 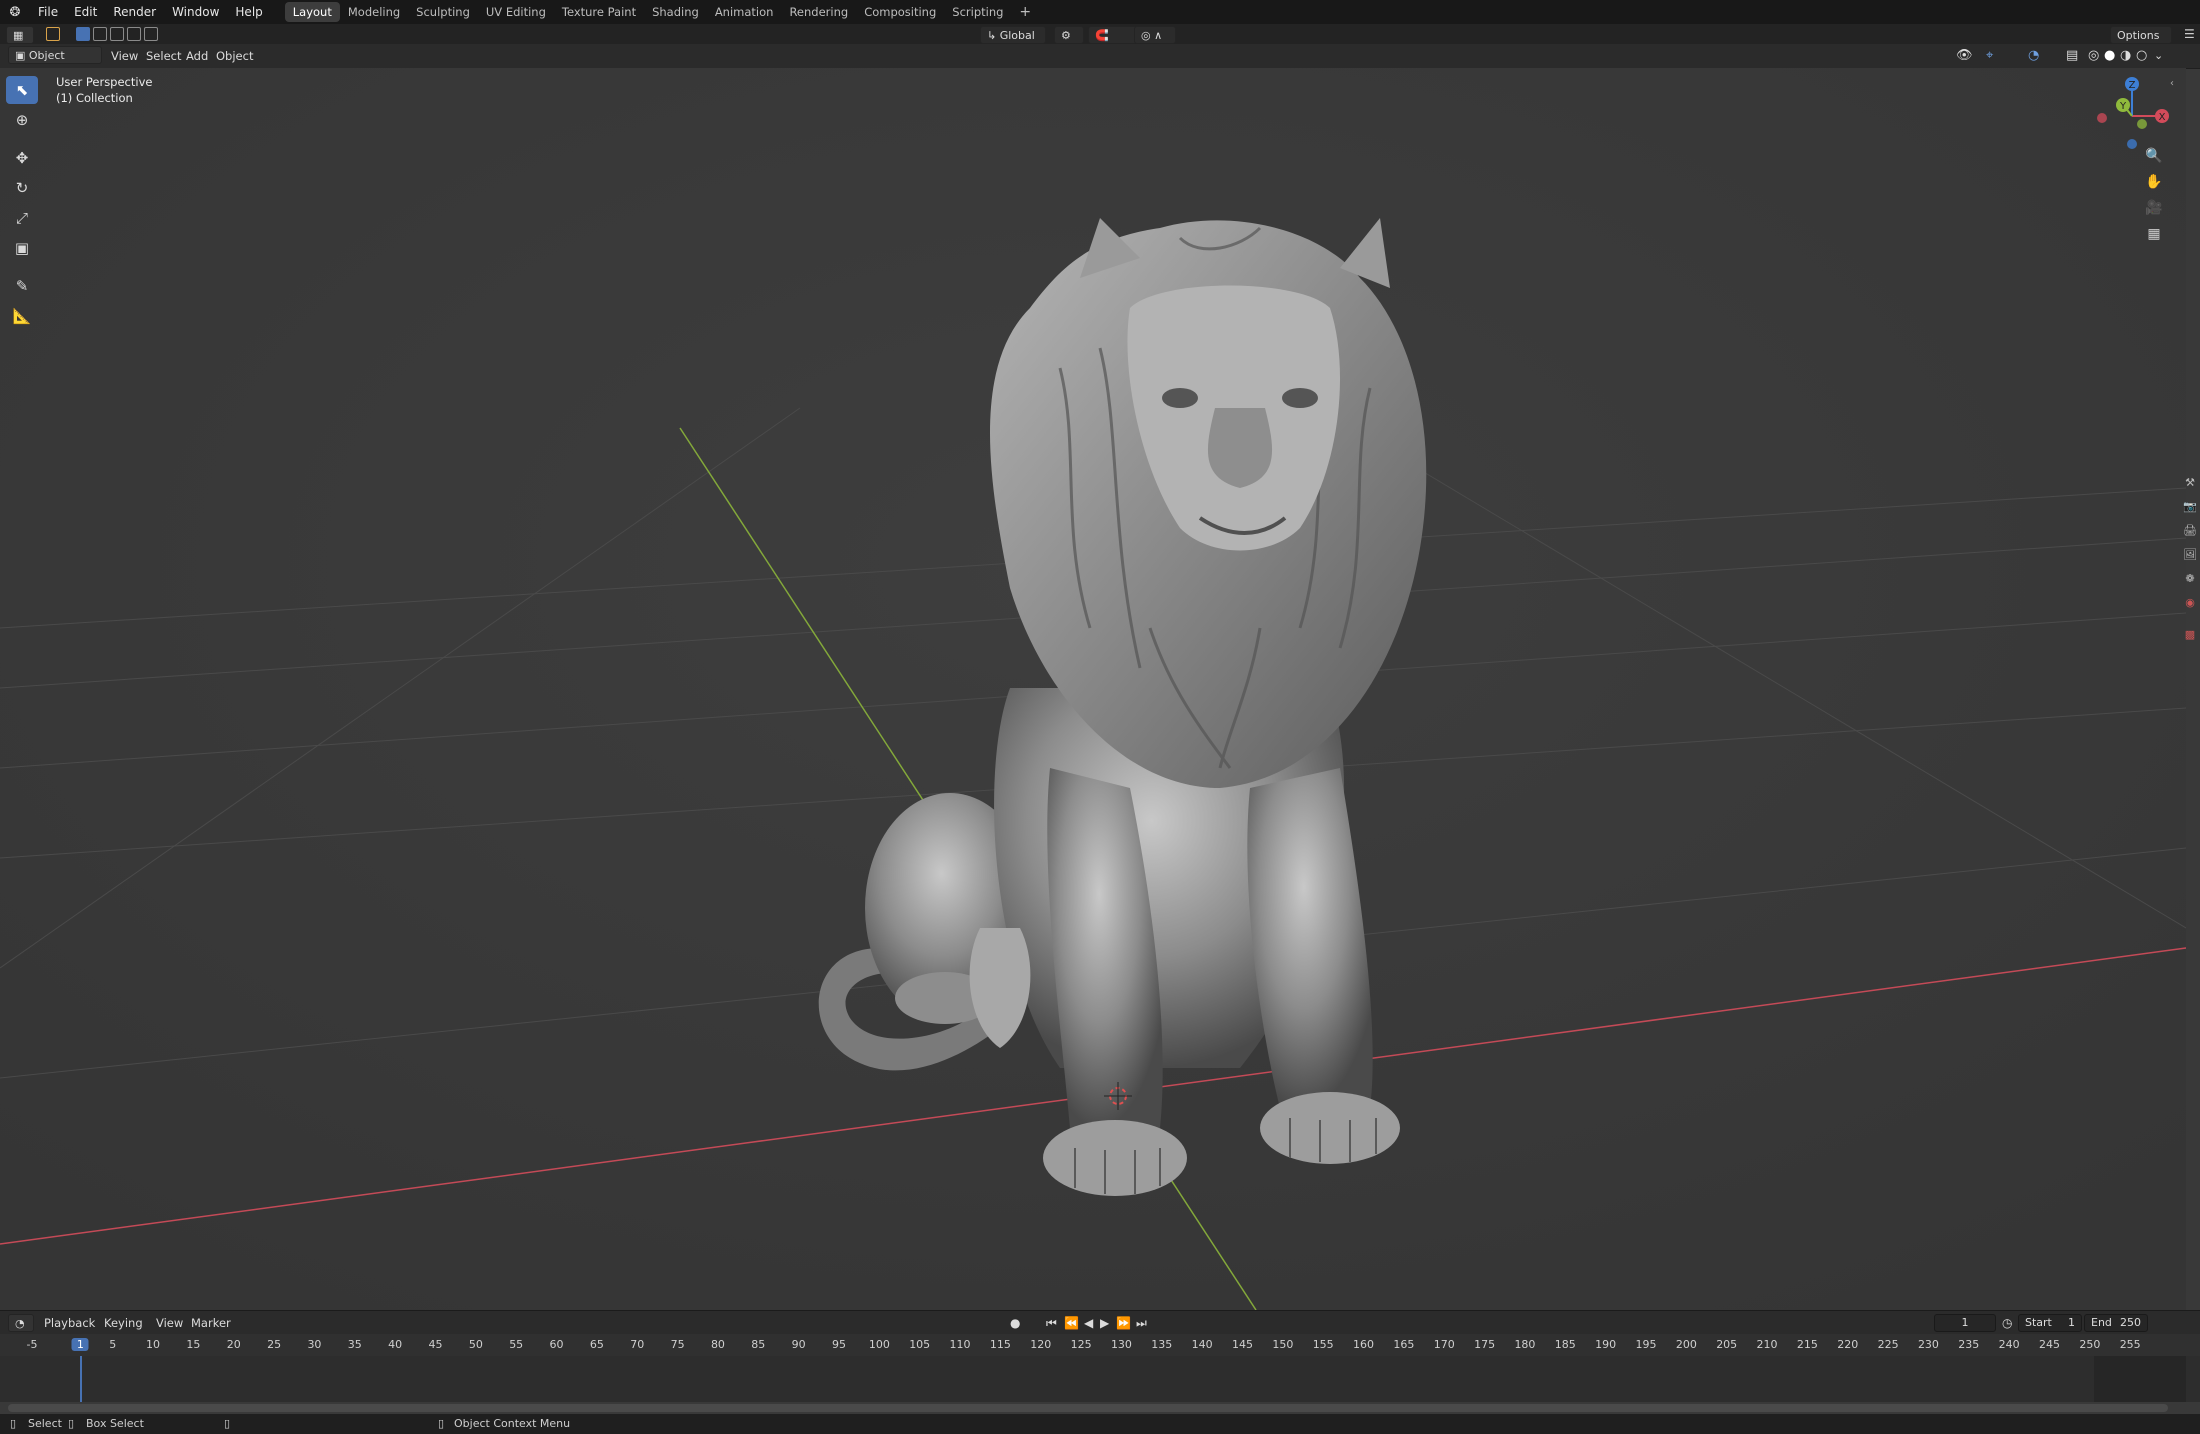 What do you see at coordinates (2190, 602) in the screenshot?
I see `world-properties-icon: ◉` at bounding box center [2190, 602].